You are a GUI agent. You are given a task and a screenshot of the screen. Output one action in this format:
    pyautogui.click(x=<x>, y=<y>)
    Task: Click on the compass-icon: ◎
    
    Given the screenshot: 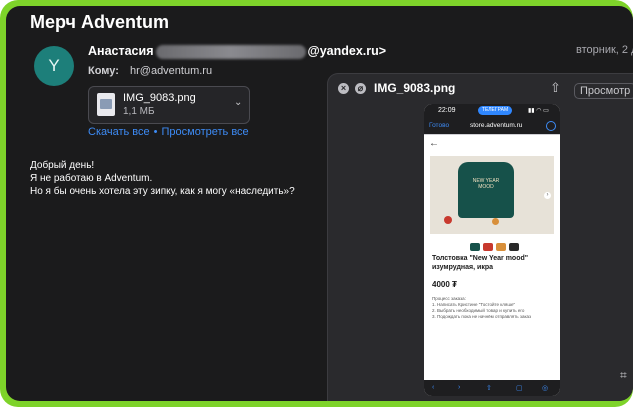 What is the action you would take?
    pyautogui.click(x=545, y=388)
    